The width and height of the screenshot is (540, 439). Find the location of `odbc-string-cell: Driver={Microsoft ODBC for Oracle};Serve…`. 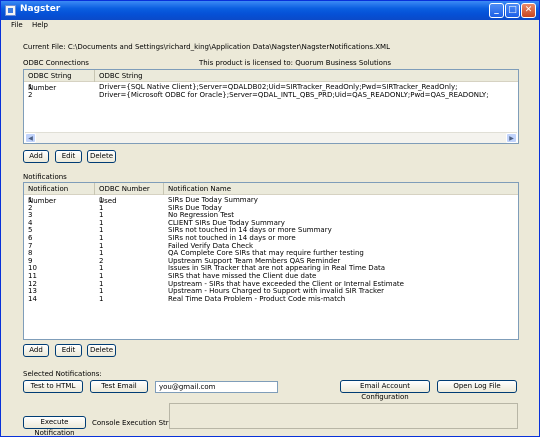

odbc-string-cell: Driver={Microsoft ODBC for Oracle};Serve… is located at coordinates (294, 95).